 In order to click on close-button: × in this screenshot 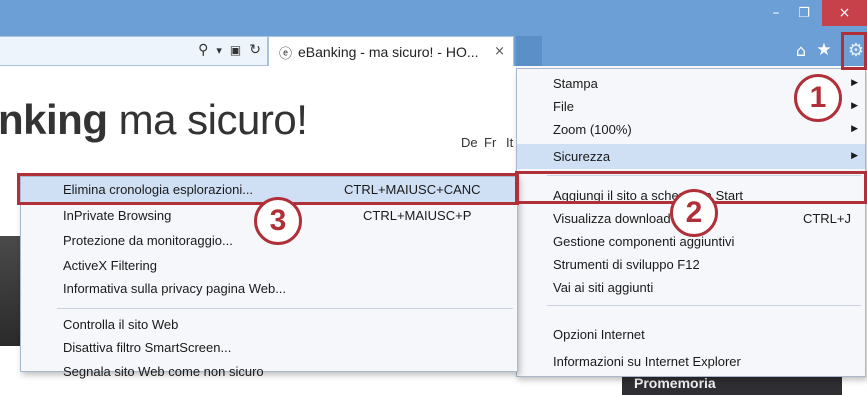, I will do `click(844, 13)`.